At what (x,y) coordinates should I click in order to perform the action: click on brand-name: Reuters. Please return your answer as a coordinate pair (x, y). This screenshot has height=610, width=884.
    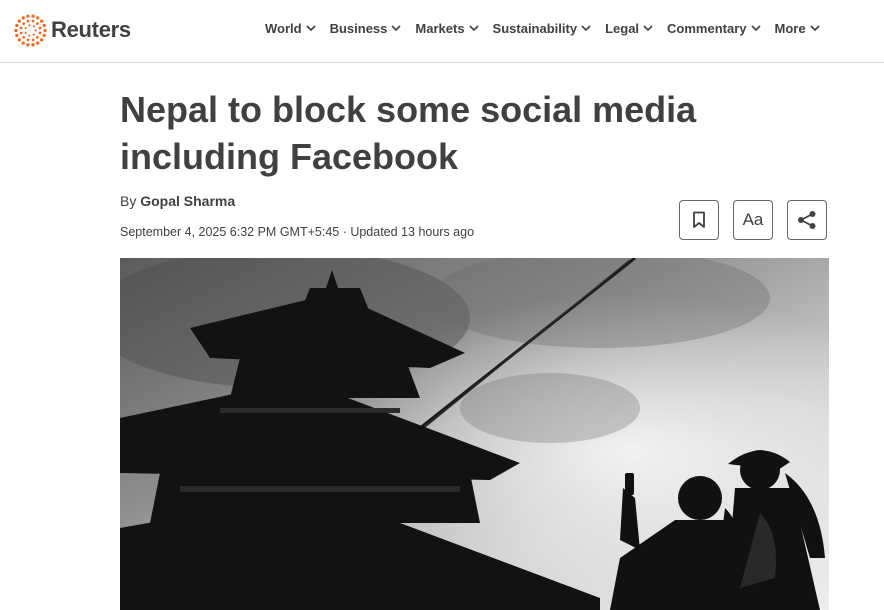
    Looking at the image, I should click on (91, 29).